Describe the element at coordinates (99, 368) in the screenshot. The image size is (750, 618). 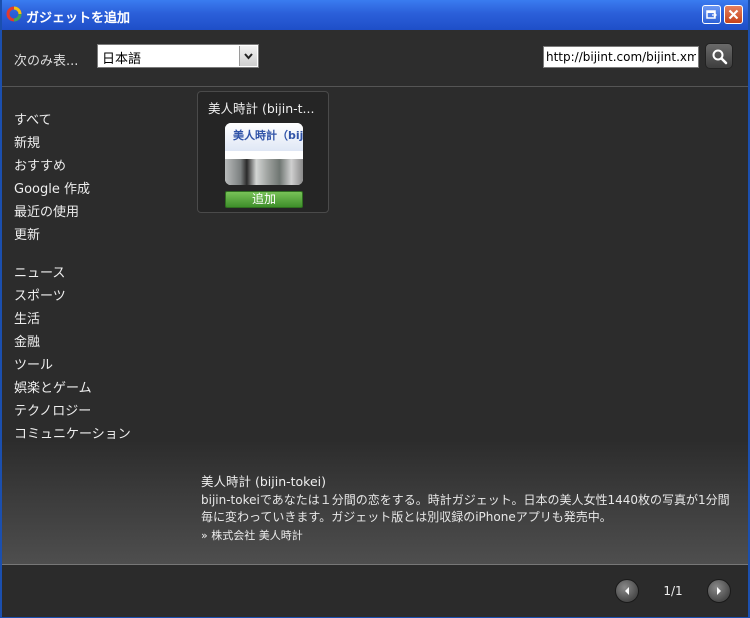
I see `sidebar-item-tools: ツール` at that location.